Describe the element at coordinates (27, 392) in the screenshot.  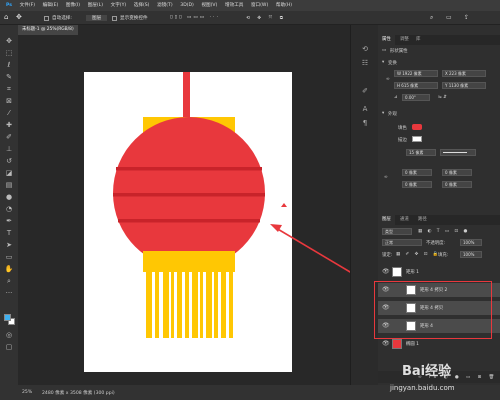
I see `zoom-level: 25%` at that location.